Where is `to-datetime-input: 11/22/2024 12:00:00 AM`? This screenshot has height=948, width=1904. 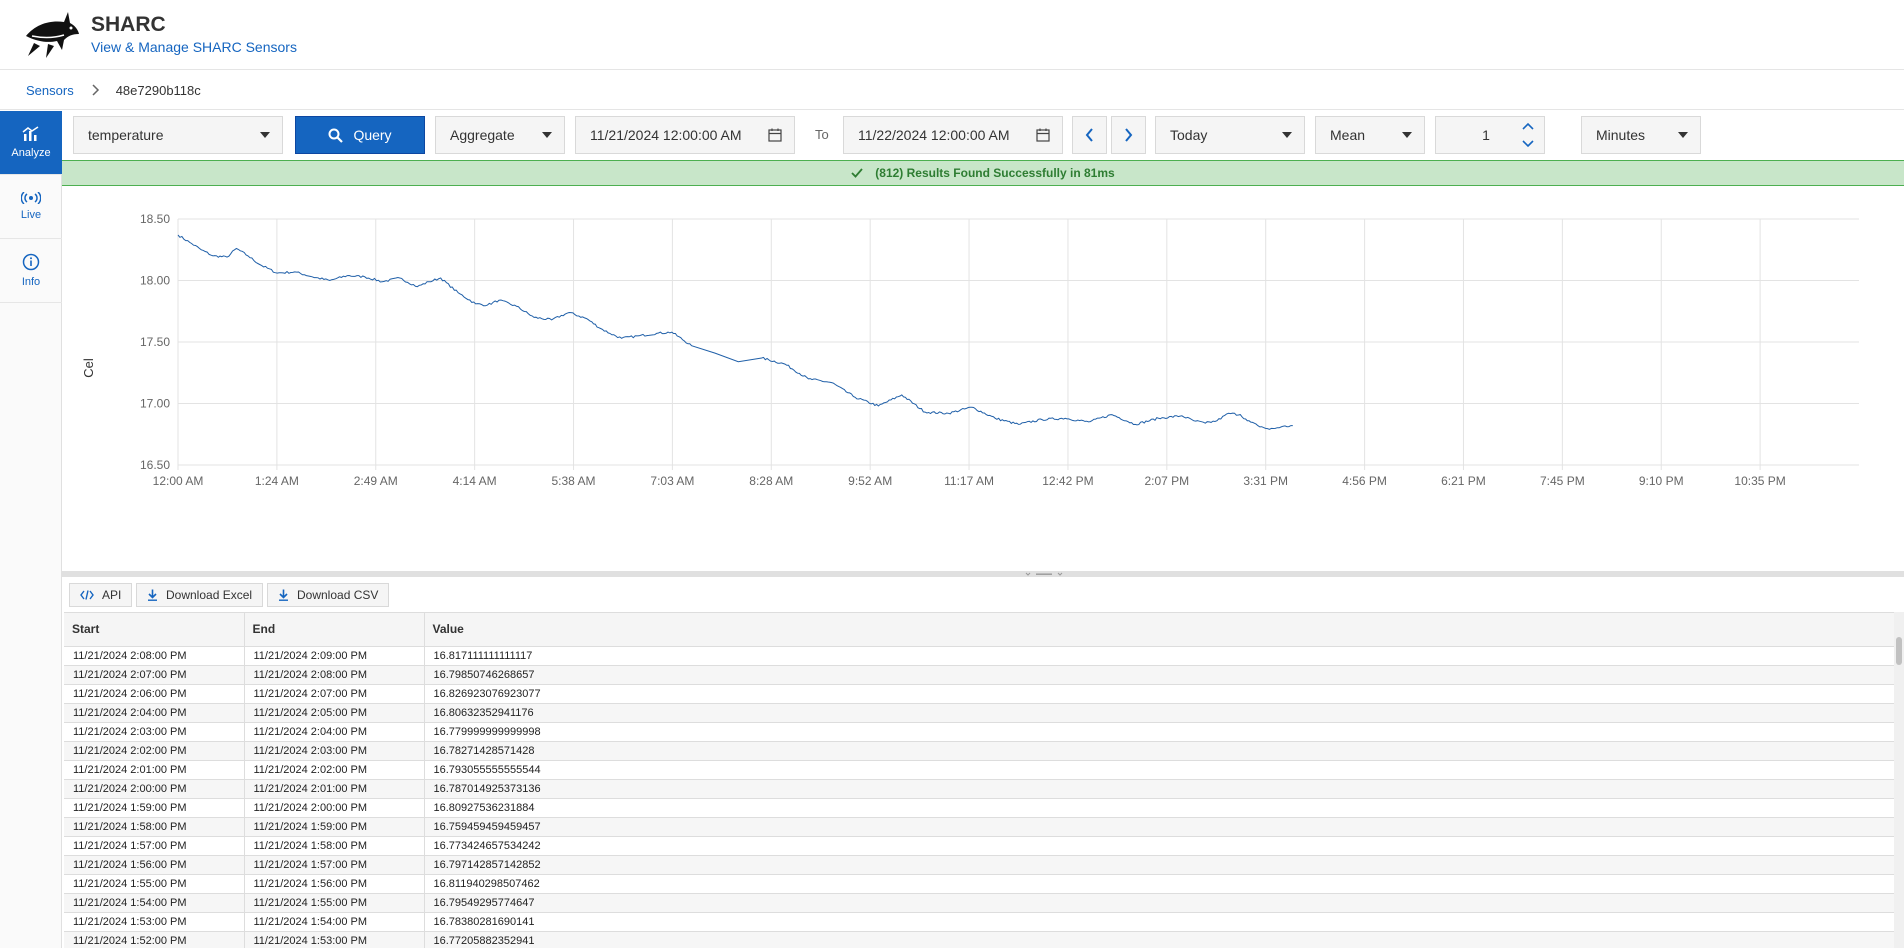
to-datetime-input: 11/22/2024 12:00:00 AM is located at coordinates (953, 135).